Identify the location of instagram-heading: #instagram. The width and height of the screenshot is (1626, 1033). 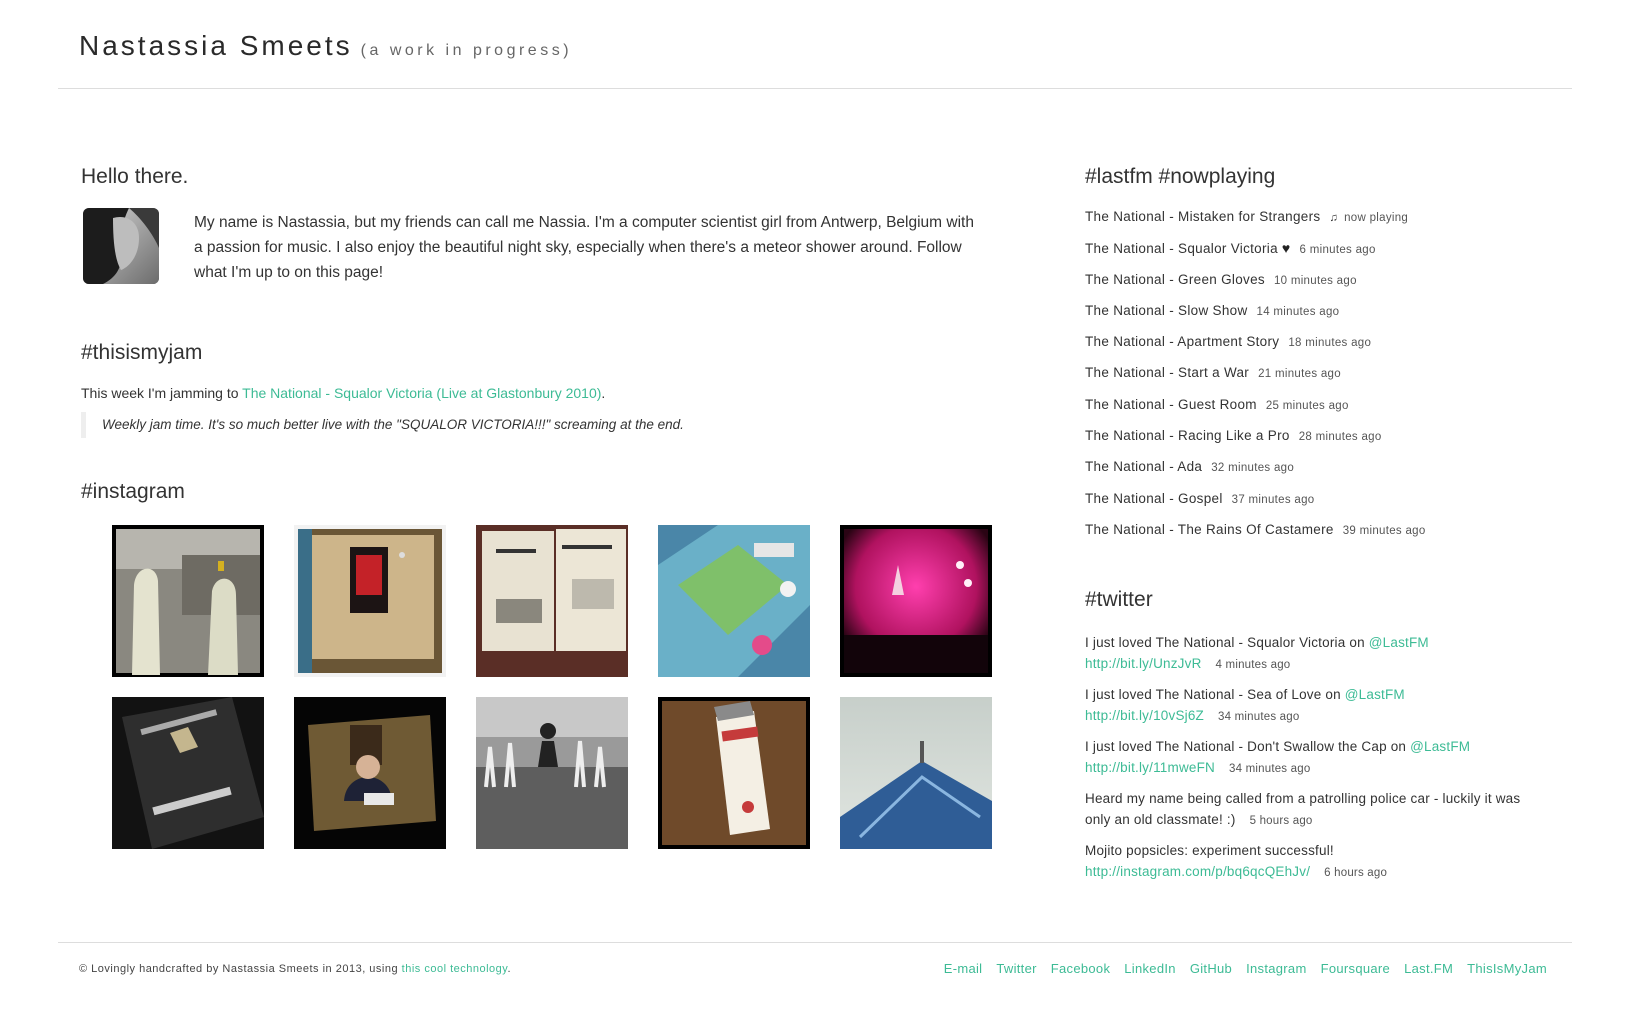
(133, 491).